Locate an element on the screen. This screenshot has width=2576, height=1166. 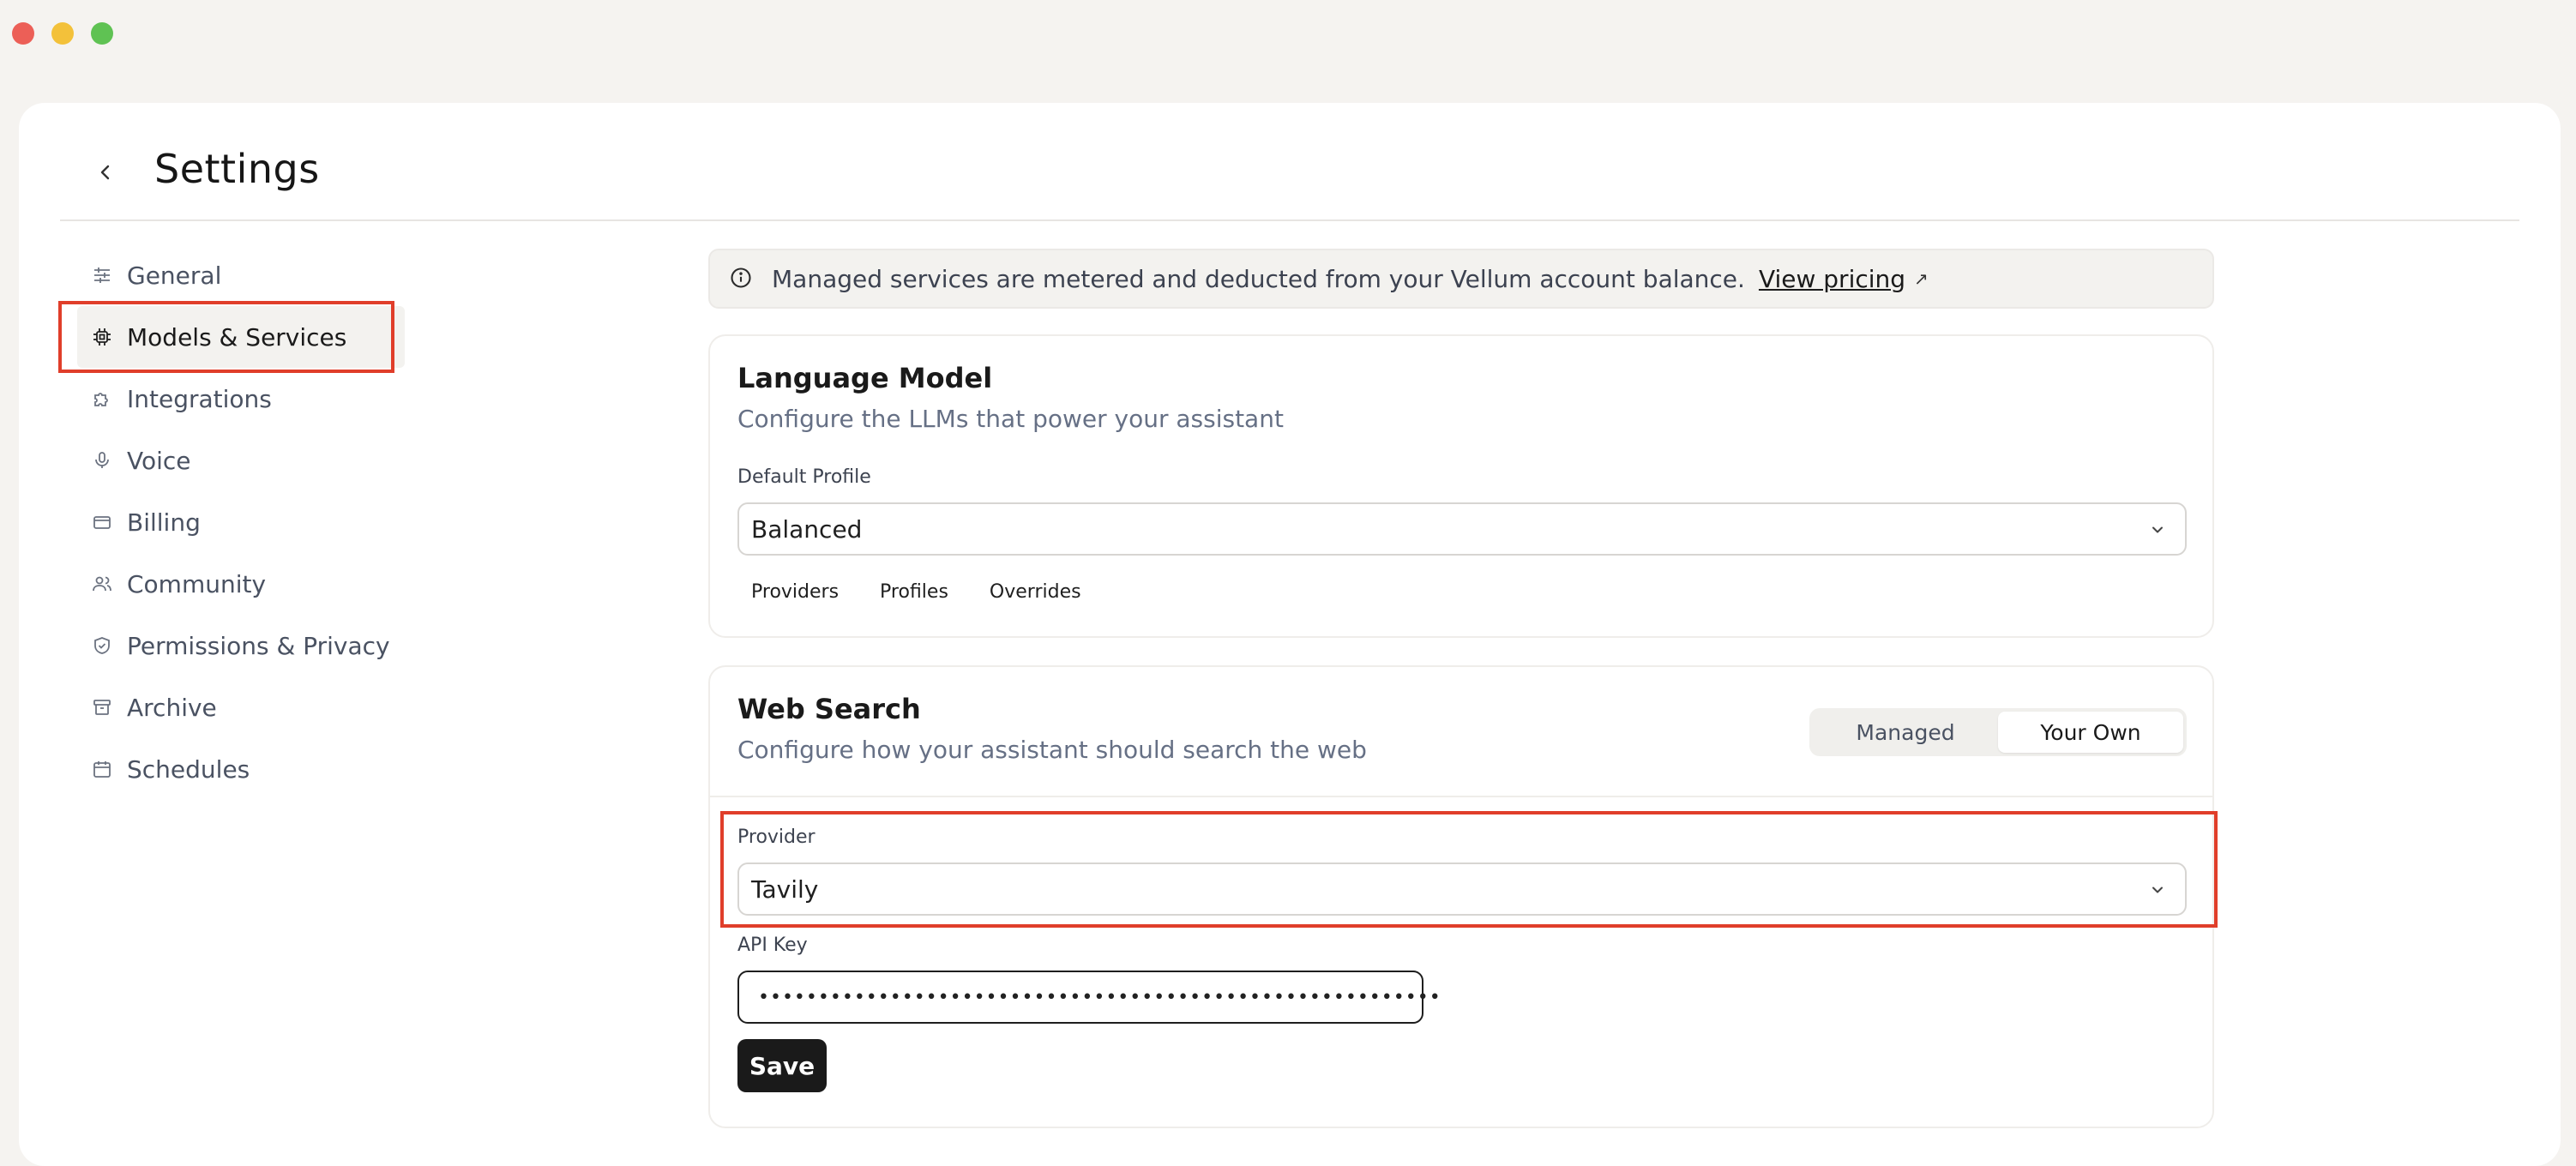
mode-managed-option: Managed is located at coordinates (1905, 732).